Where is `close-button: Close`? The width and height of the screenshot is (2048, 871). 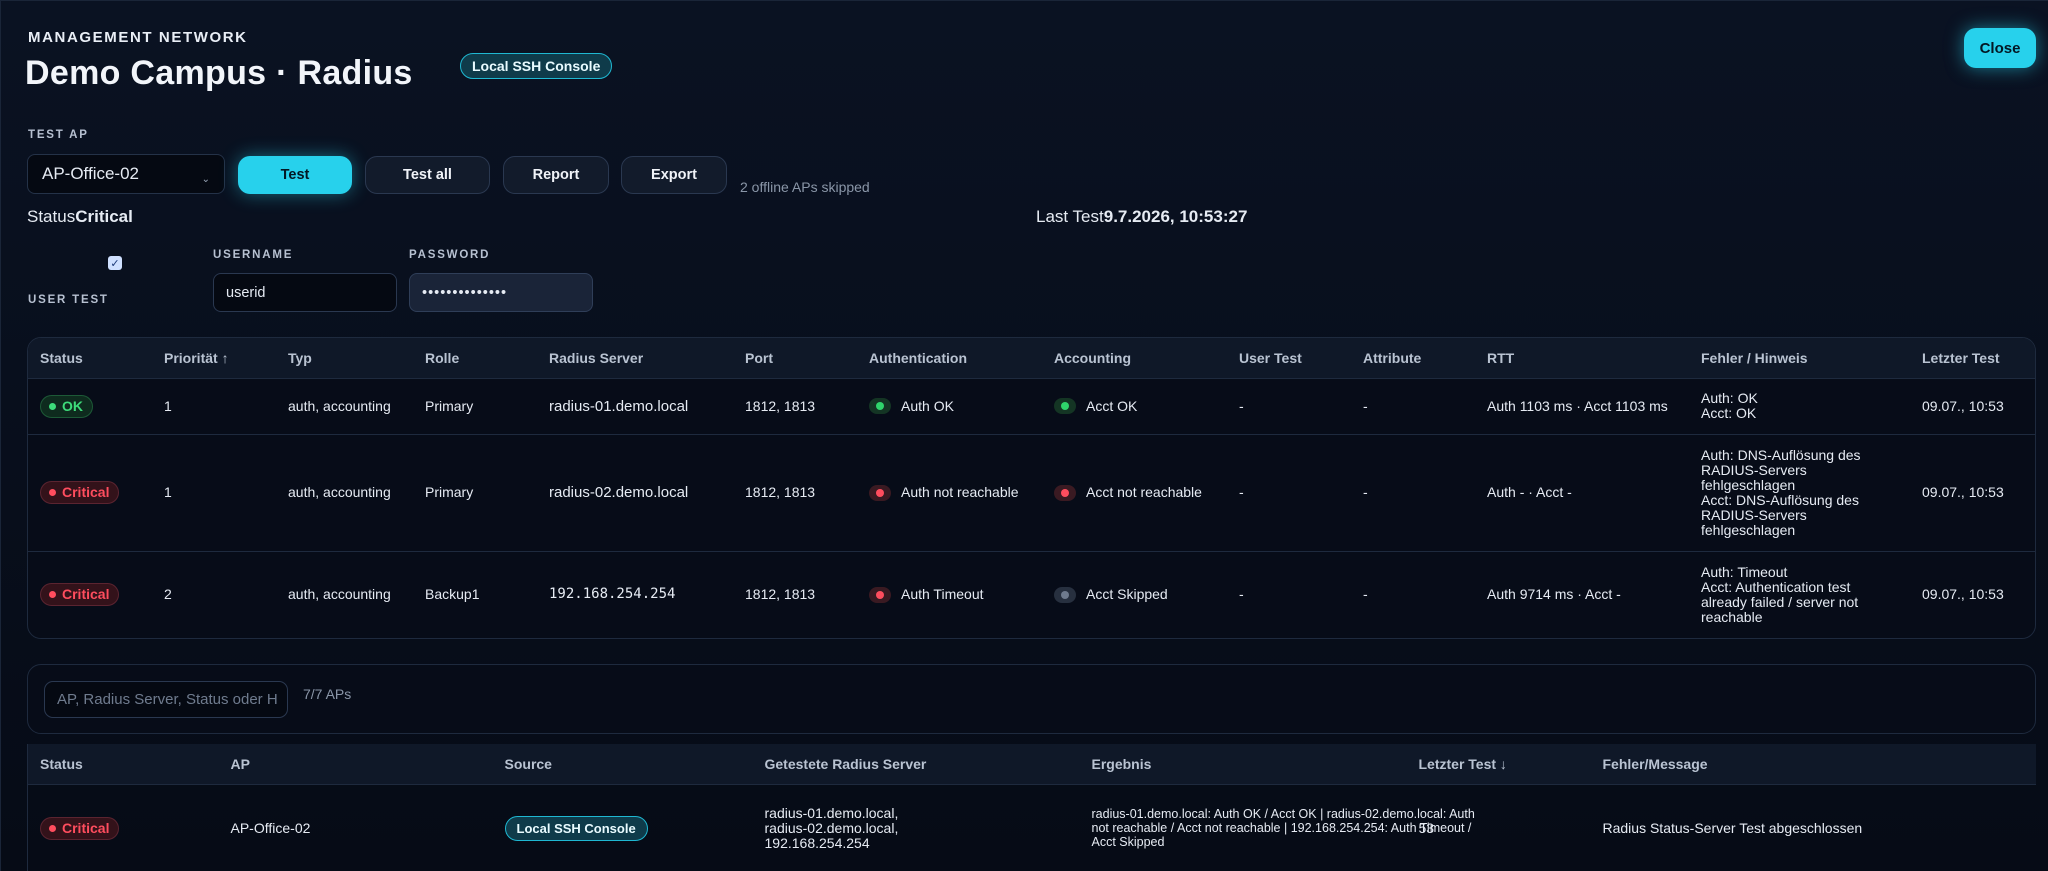 close-button: Close is located at coordinates (2000, 48).